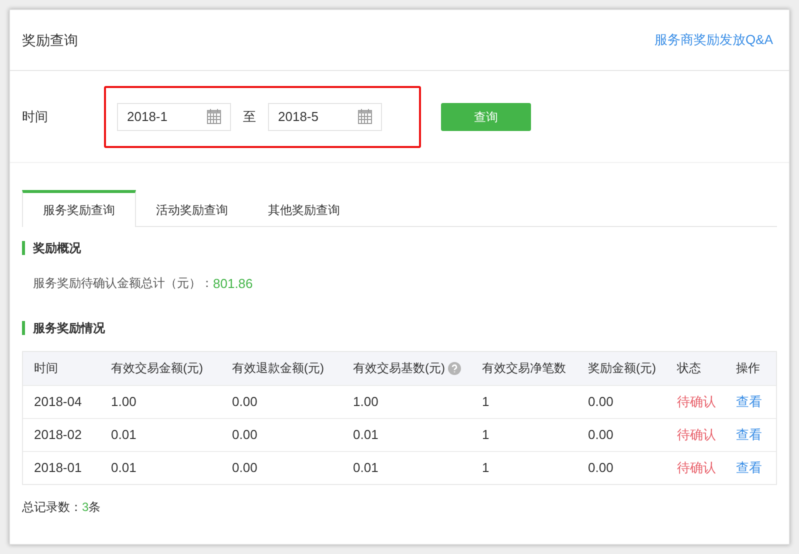 Image resolution: width=799 pixels, height=554 pixels. Describe the element at coordinates (304, 208) in the screenshot. I see `tab: 其他奖励查询` at that location.